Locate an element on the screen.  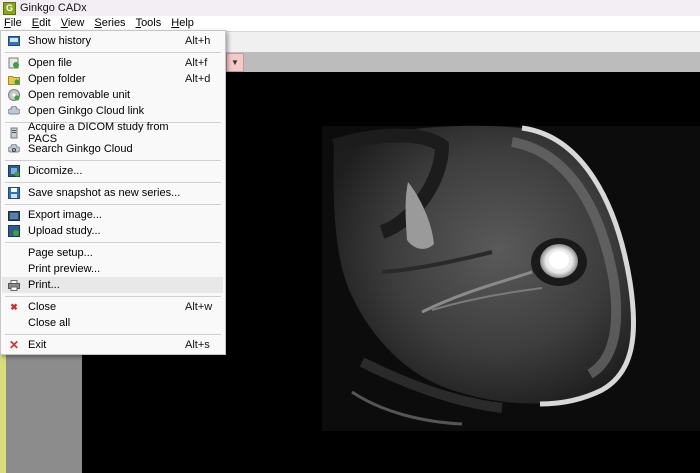
menu-edit: Edit is located at coordinates (41, 23).